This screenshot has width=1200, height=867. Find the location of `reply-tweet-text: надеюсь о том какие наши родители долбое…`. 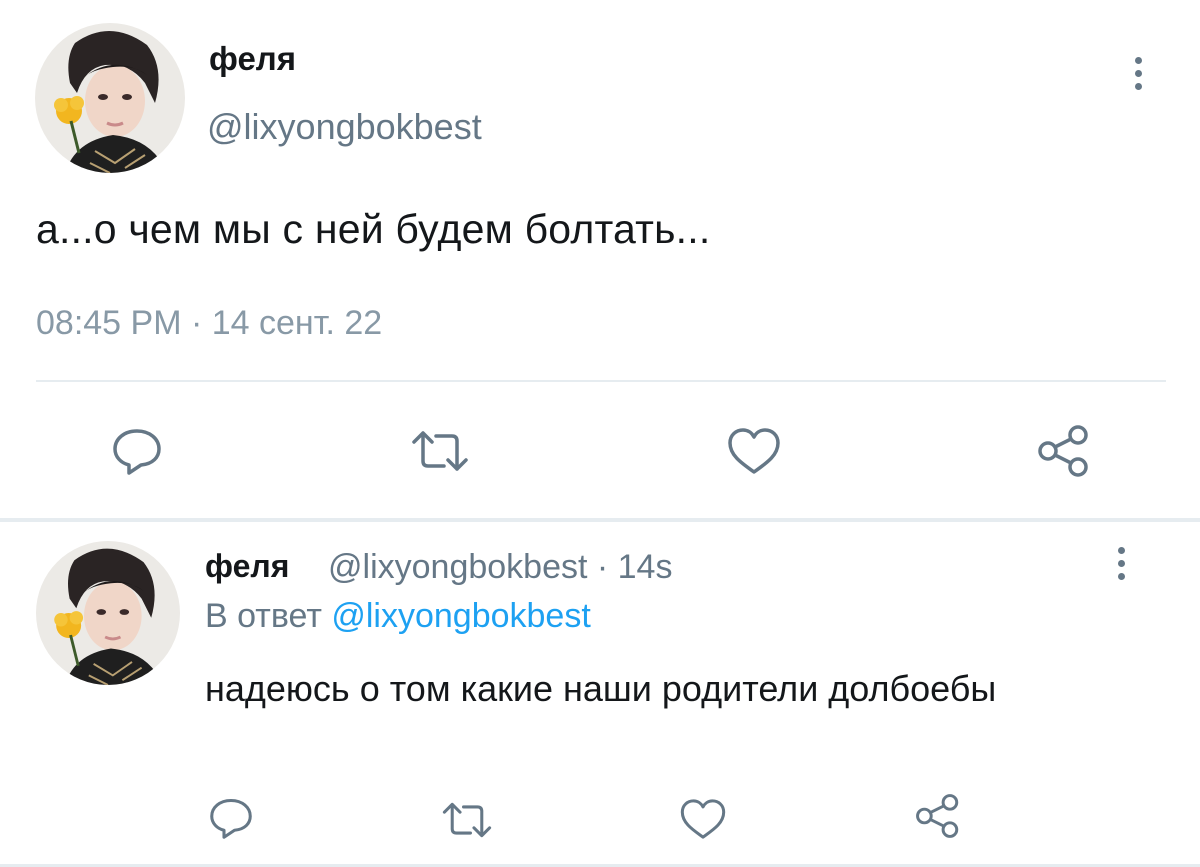

reply-tweet-text: надеюсь о том какие наши родители долбое… is located at coordinates (601, 688).